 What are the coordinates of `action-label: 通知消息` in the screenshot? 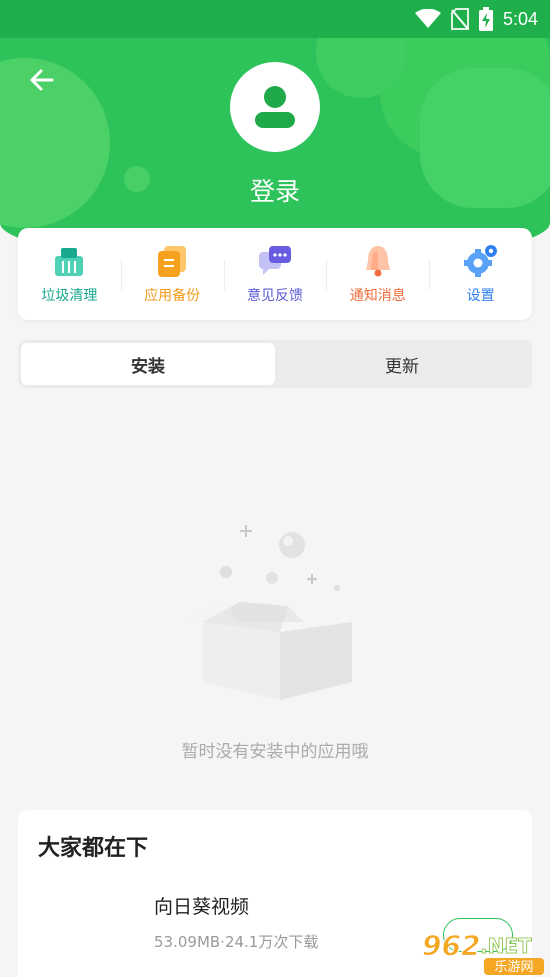 It's located at (377, 296).